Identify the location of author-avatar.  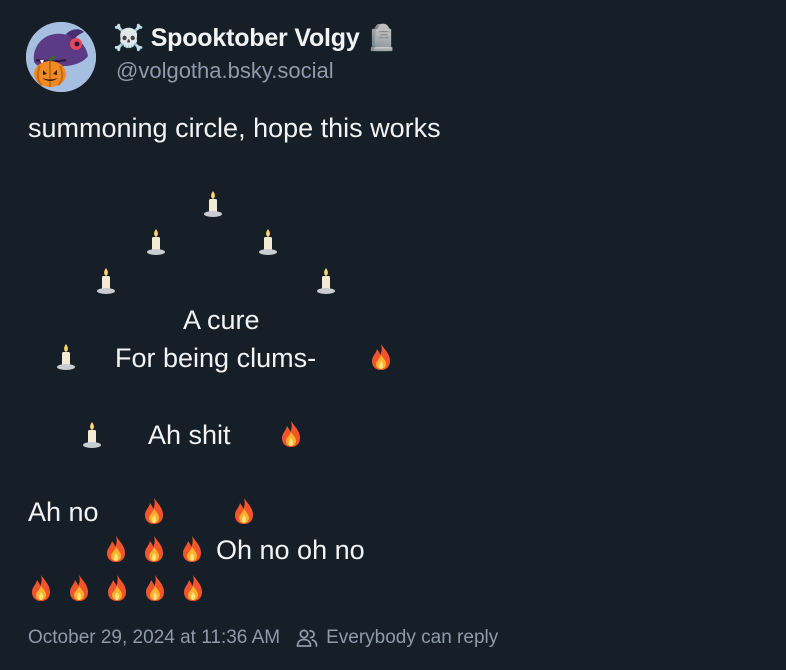
(61, 57).